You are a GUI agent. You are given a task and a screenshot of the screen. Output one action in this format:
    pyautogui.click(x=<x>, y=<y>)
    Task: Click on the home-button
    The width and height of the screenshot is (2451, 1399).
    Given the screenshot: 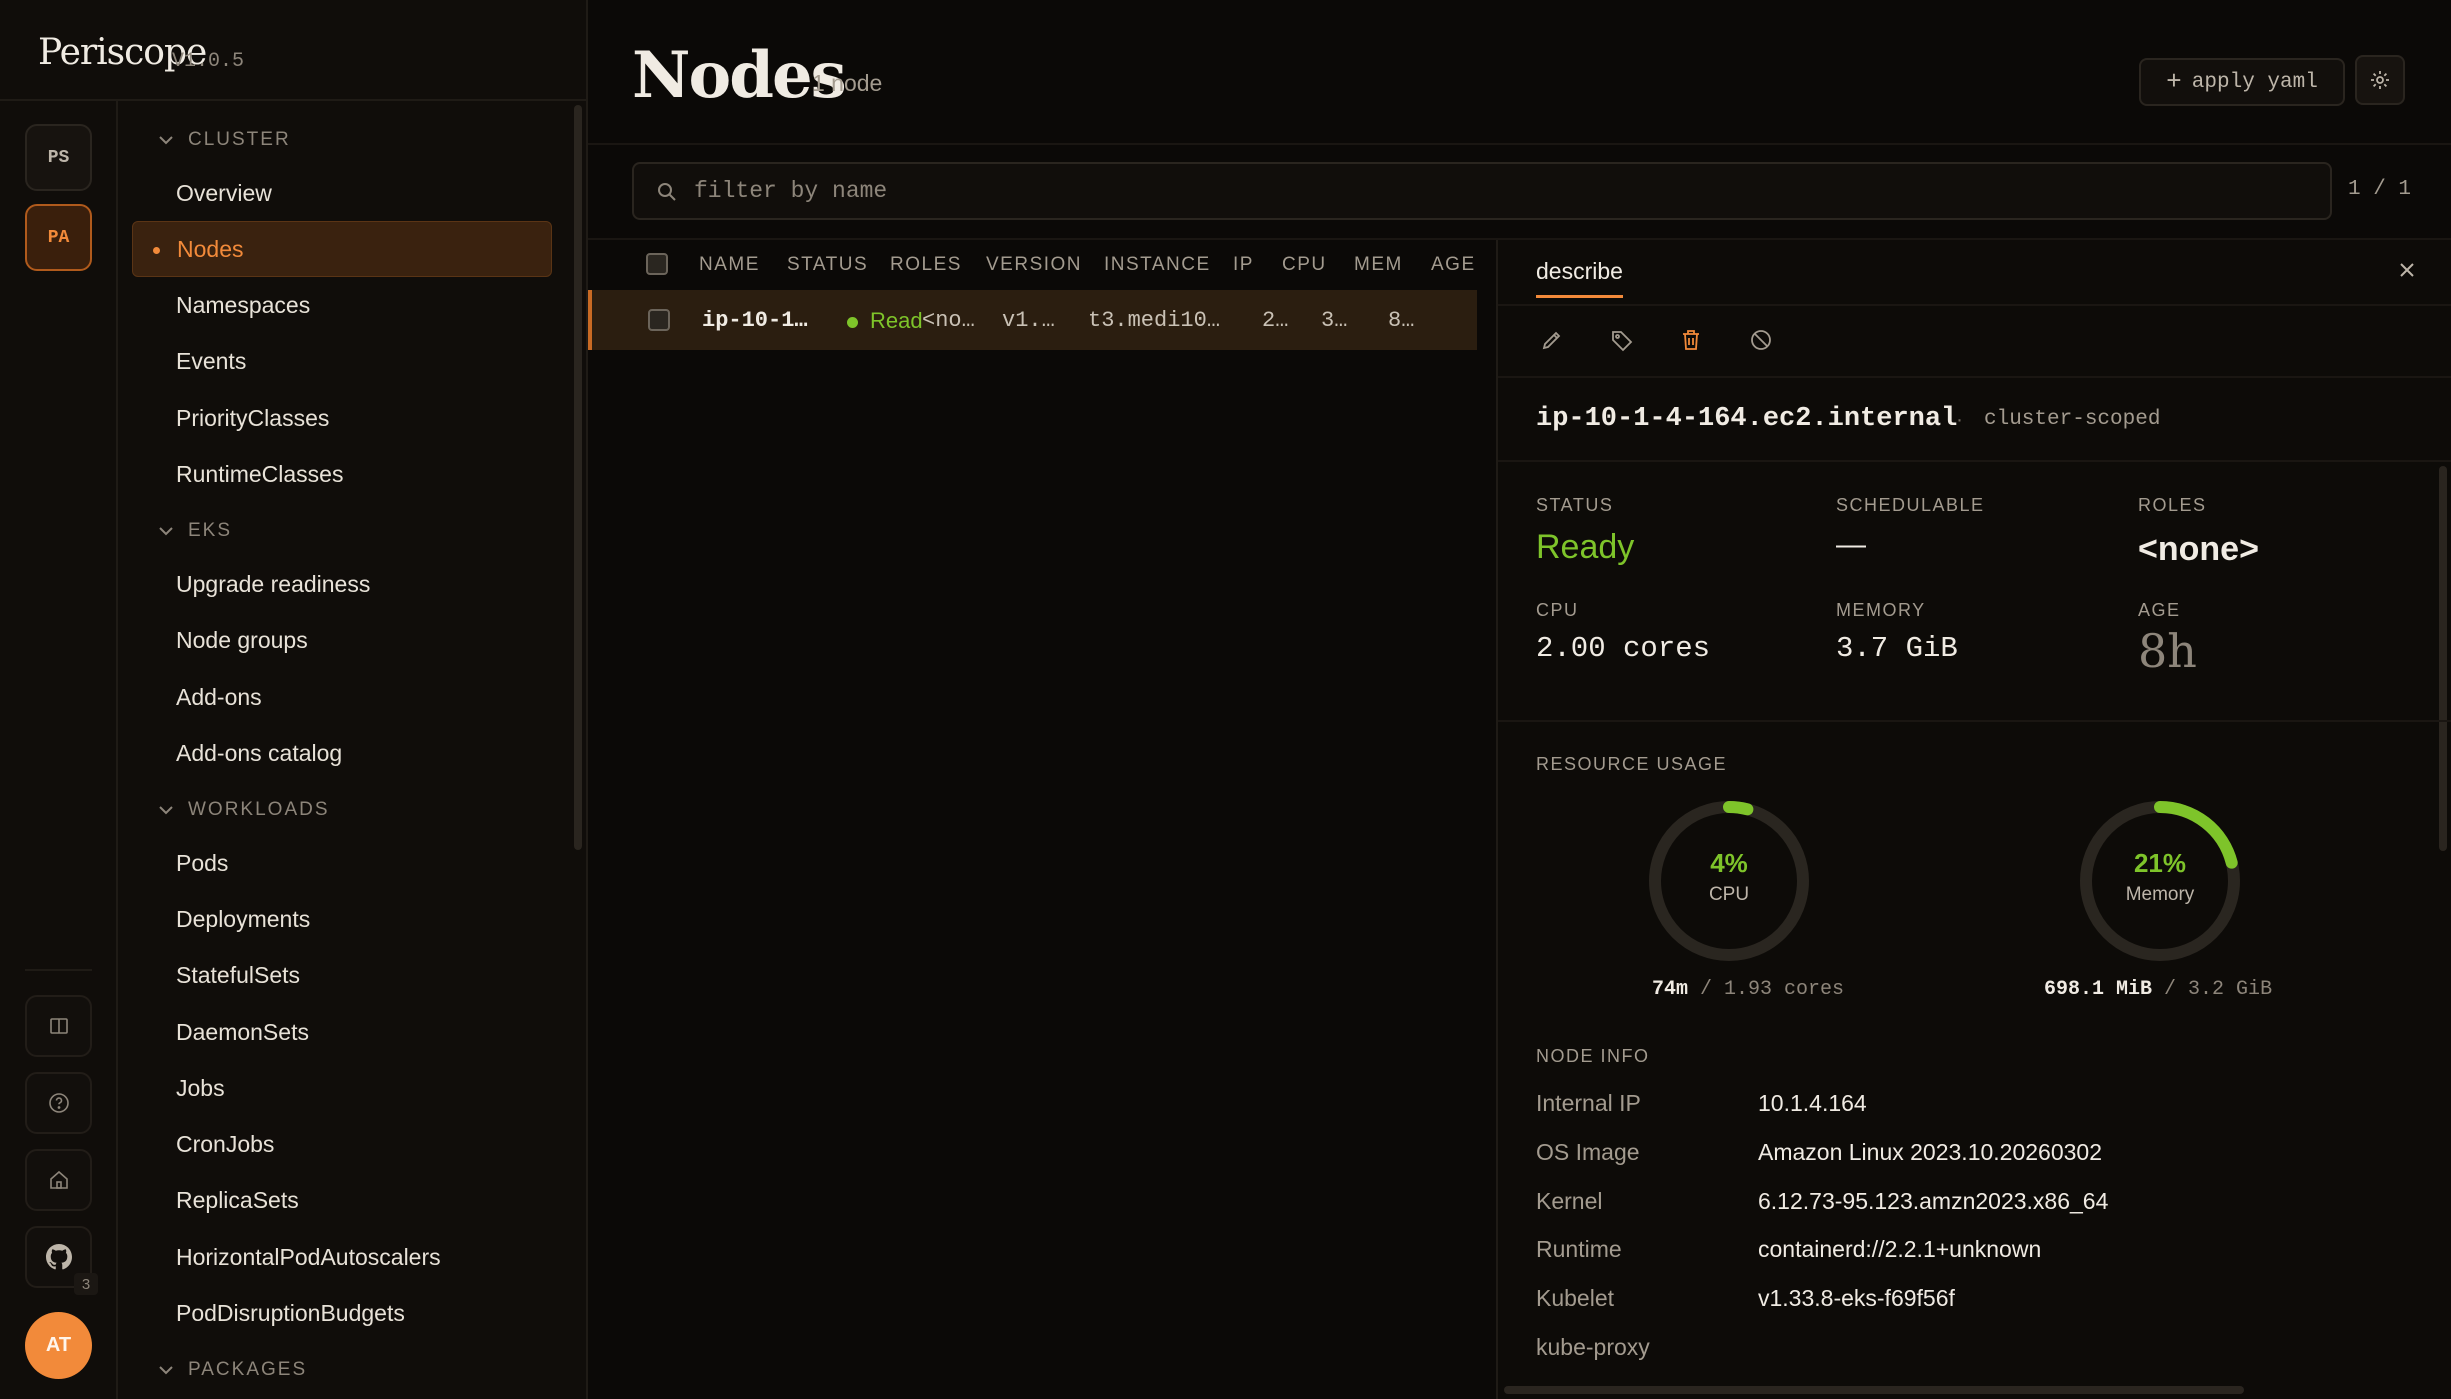 What is the action you would take?
    pyautogui.click(x=58, y=1180)
    